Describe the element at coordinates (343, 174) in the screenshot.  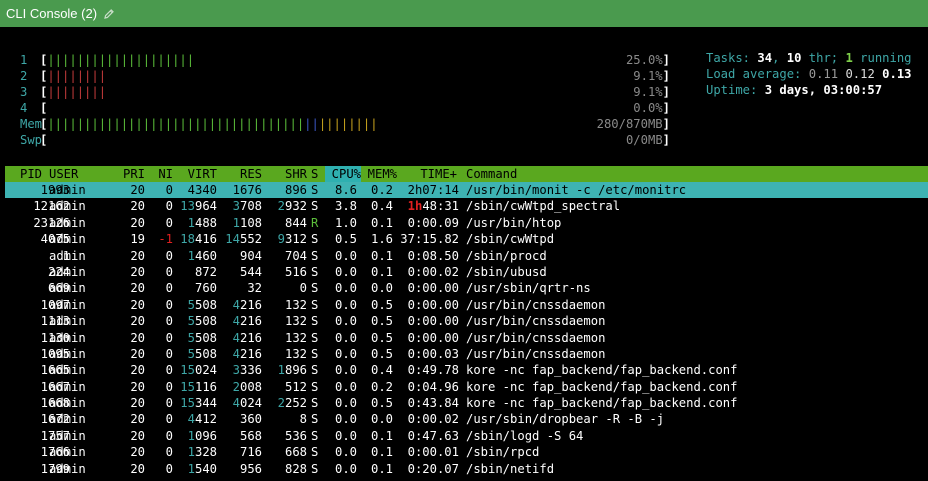
I see `col-cpu: CPU%` at that location.